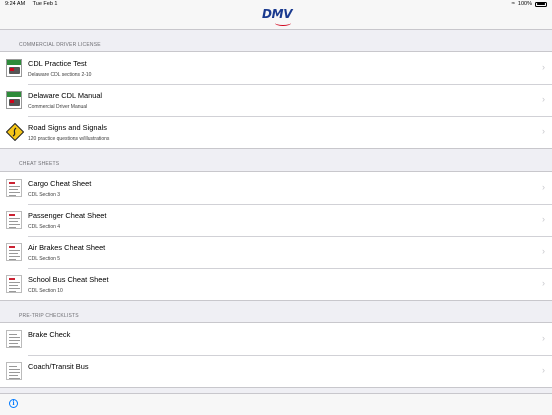  Describe the element at coordinates (15, 4) in the screenshot. I see `status-time: 9:24 AM` at that location.